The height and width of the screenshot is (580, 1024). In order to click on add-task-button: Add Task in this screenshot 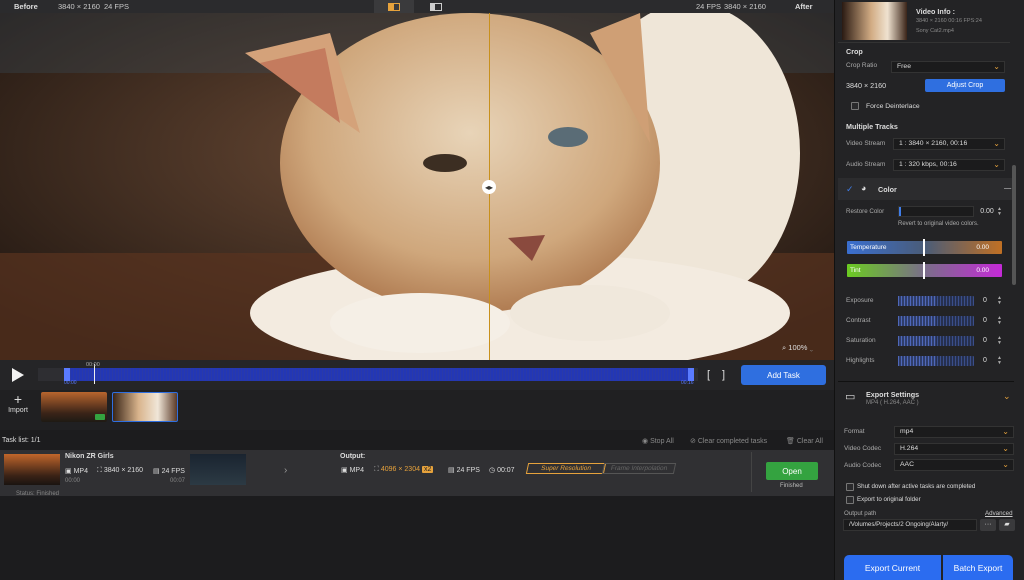, I will do `click(783, 375)`.